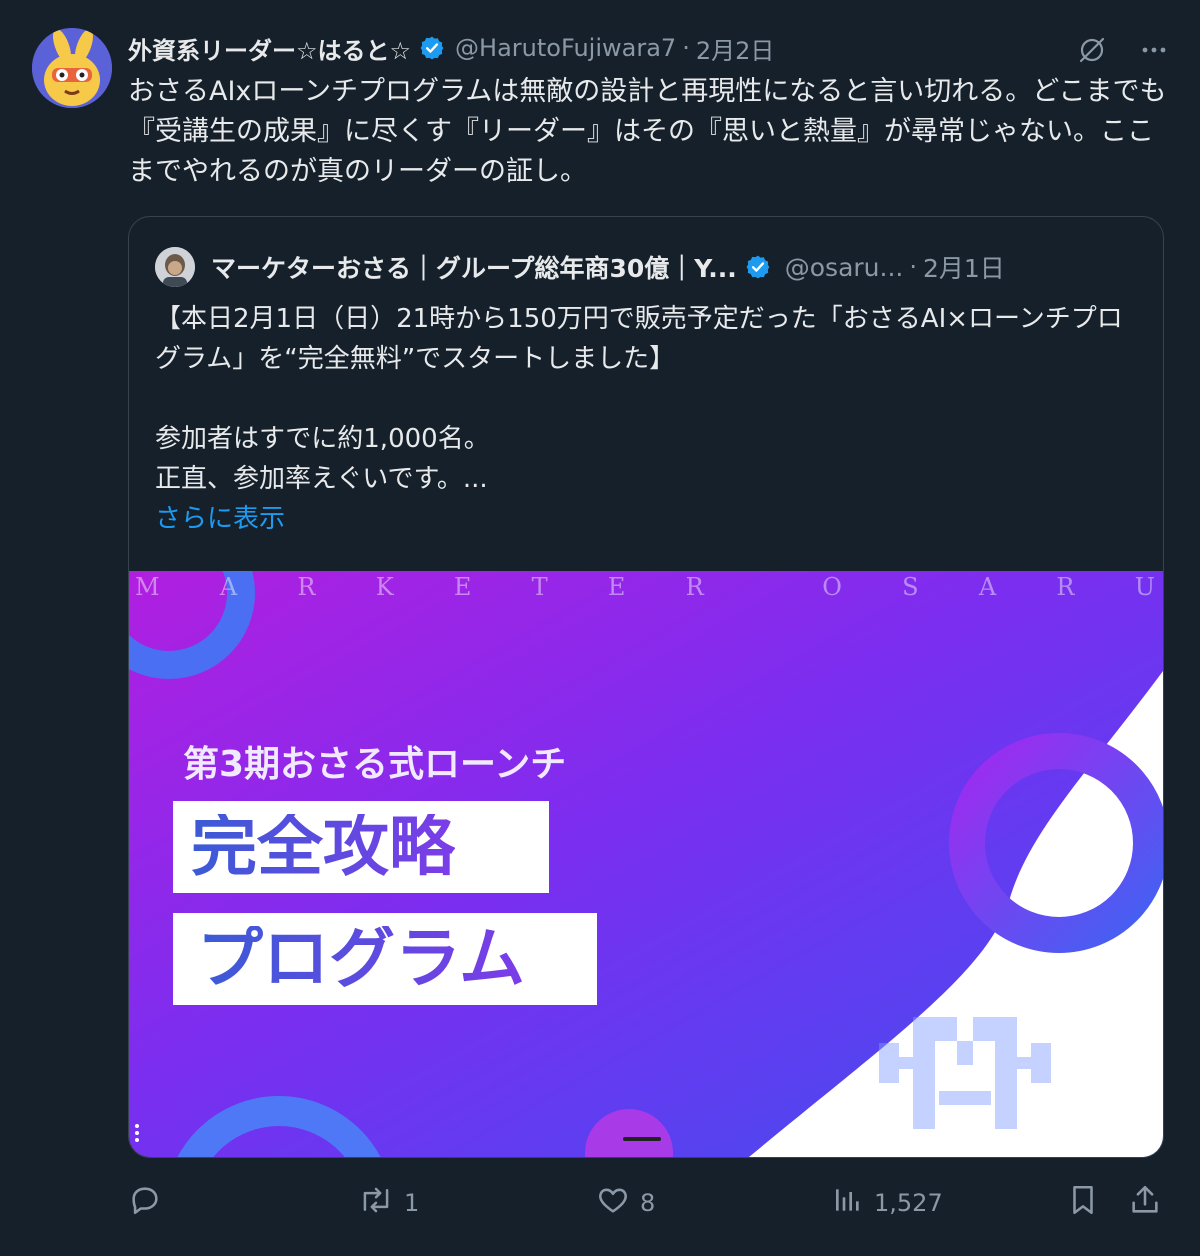 The width and height of the screenshot is (1200, 1256). I want to click on watermark-letter: M, so click(148, 587).